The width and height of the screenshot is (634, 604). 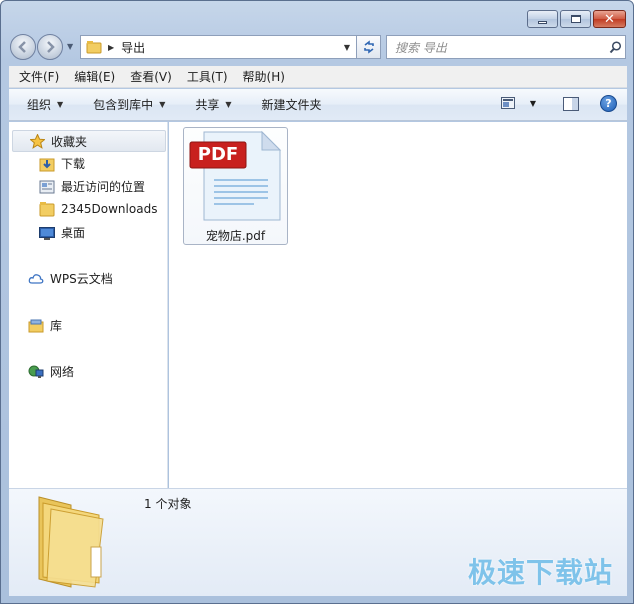 What do you see at coordinates (69, 141) in the screenshot?
I see `favorites-label: 收藏夹` at bounding box center [69, 141].